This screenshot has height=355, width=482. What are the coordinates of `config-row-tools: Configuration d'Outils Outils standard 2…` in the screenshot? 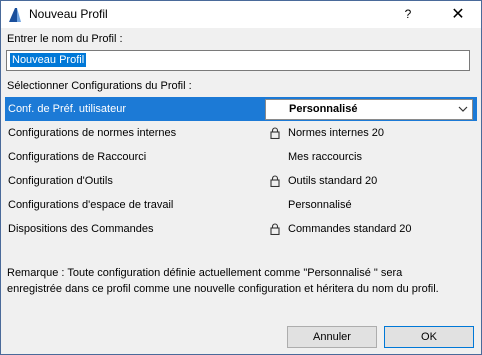 It's located at (241, 181).